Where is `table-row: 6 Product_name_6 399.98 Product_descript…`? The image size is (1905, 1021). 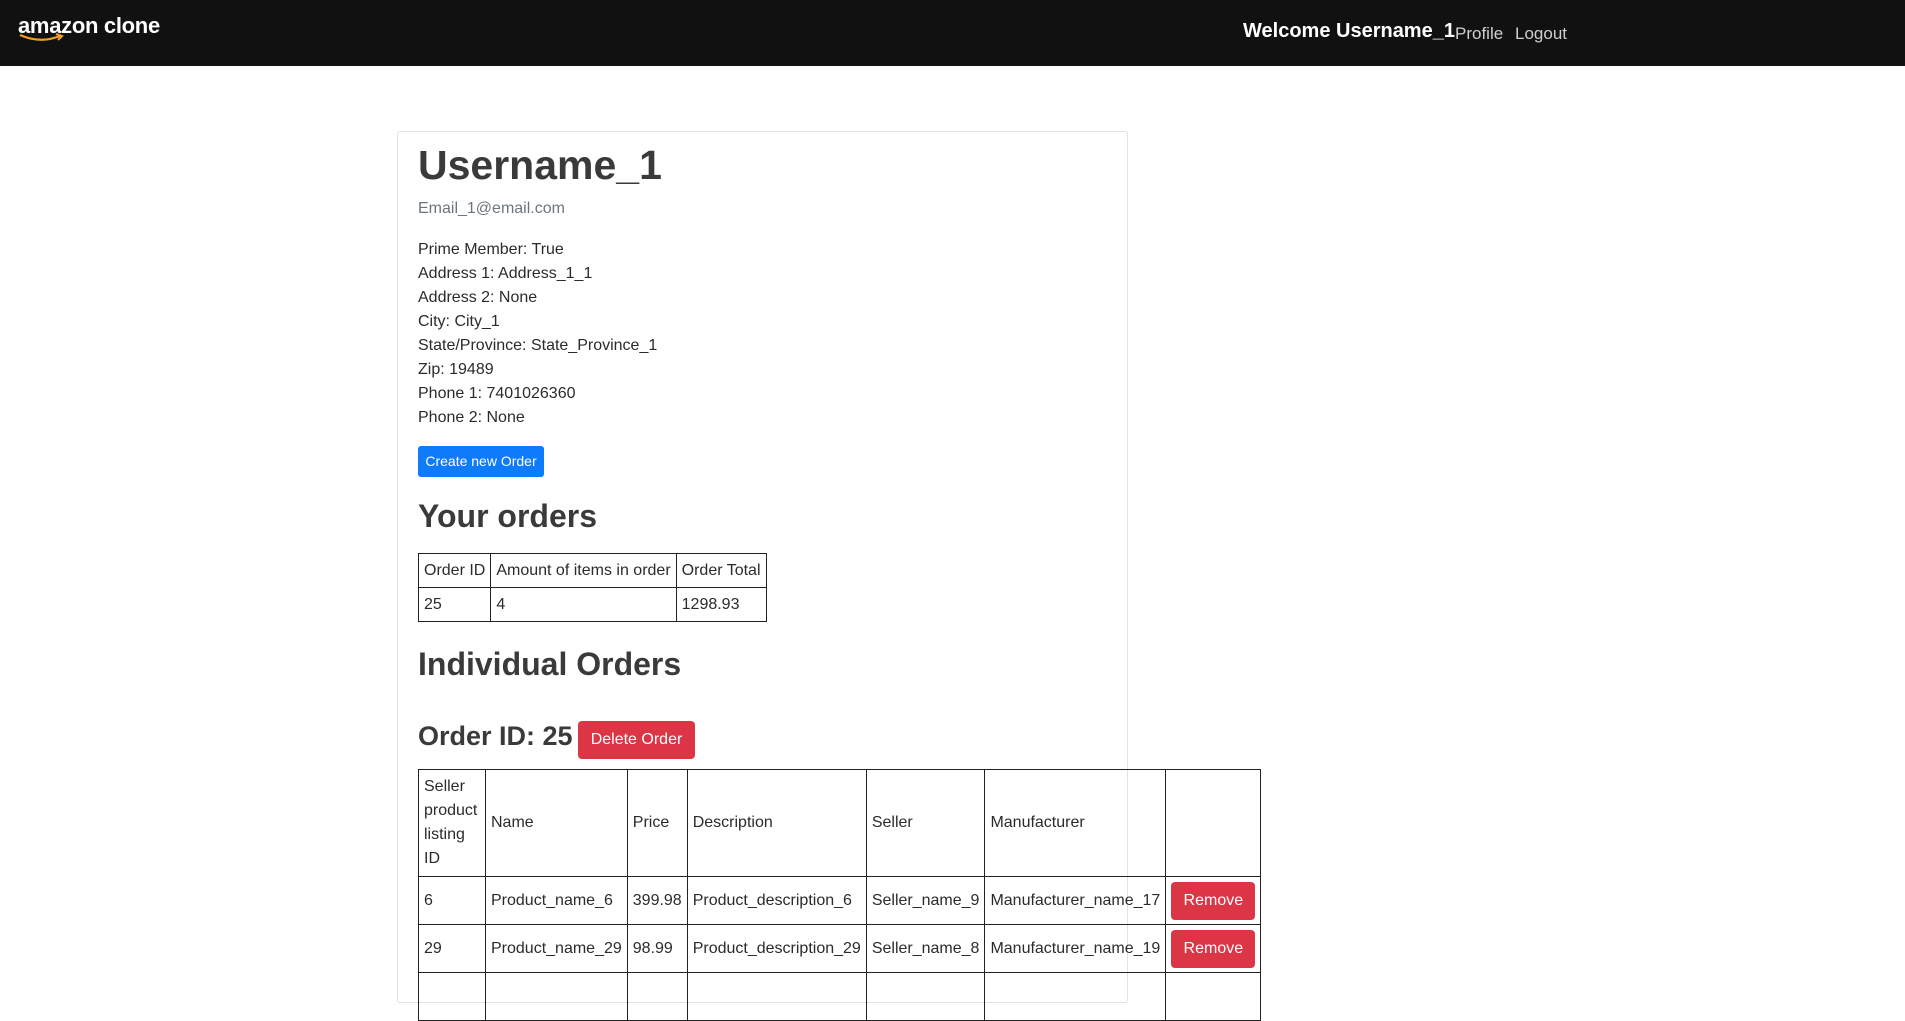
table-row: 6 Product_name_6 399.98 Product_descript… is located at coordinates (840, 900).